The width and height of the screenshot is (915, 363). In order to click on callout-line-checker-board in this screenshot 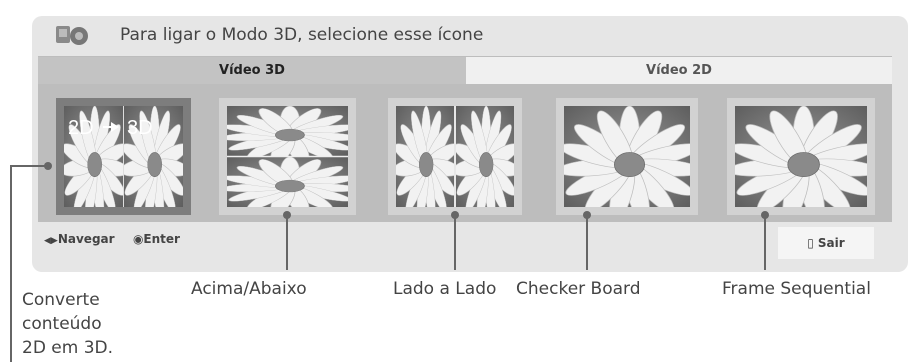, I will do `click(587, 242)`.